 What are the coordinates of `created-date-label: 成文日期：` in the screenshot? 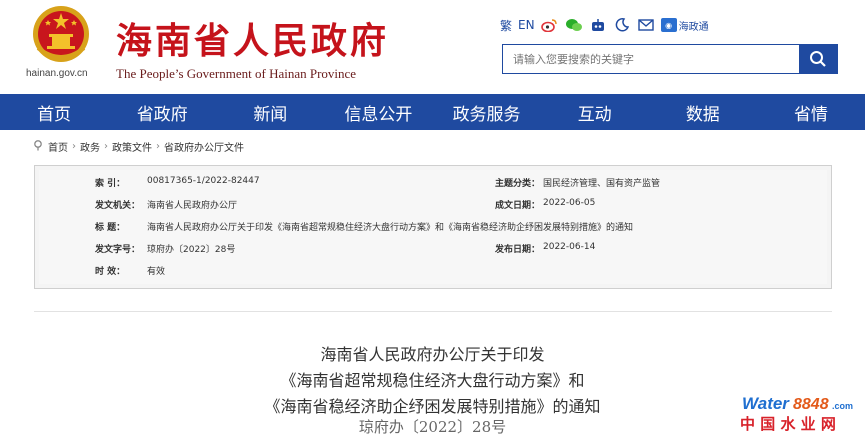 It's located at (518, 206).